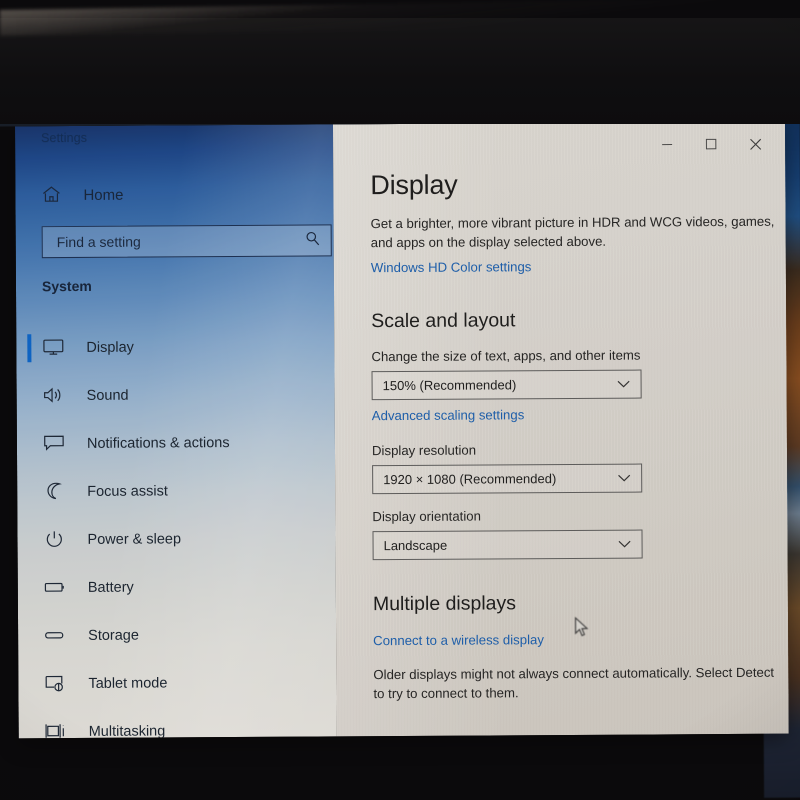  I want to click on connect-wireless-display-link: Connect to a wireless display, so click(458, 641).